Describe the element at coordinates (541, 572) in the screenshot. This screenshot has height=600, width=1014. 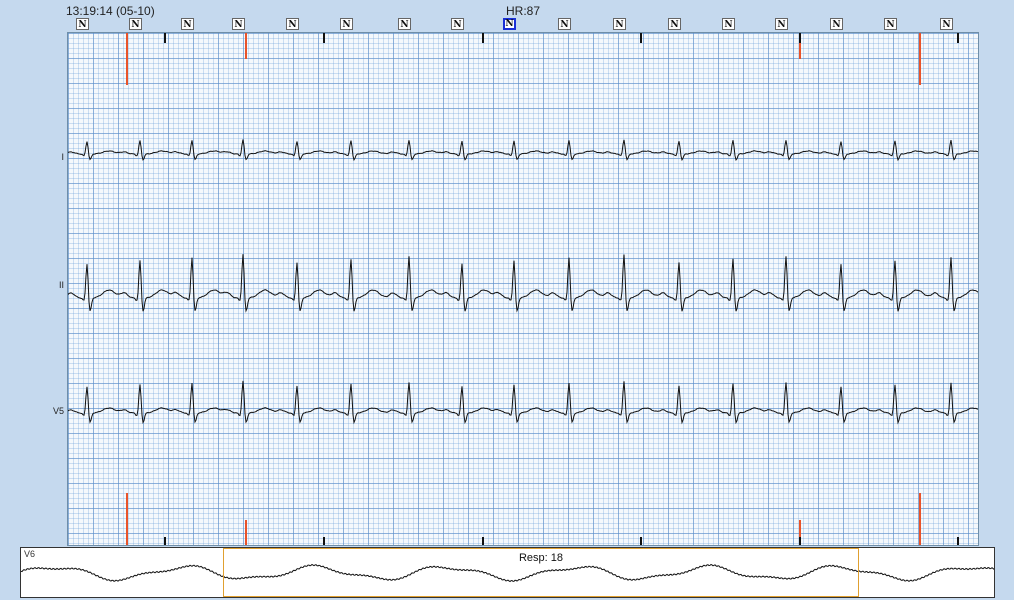
I see `resp-selection-window: Resp: 18` at that location.